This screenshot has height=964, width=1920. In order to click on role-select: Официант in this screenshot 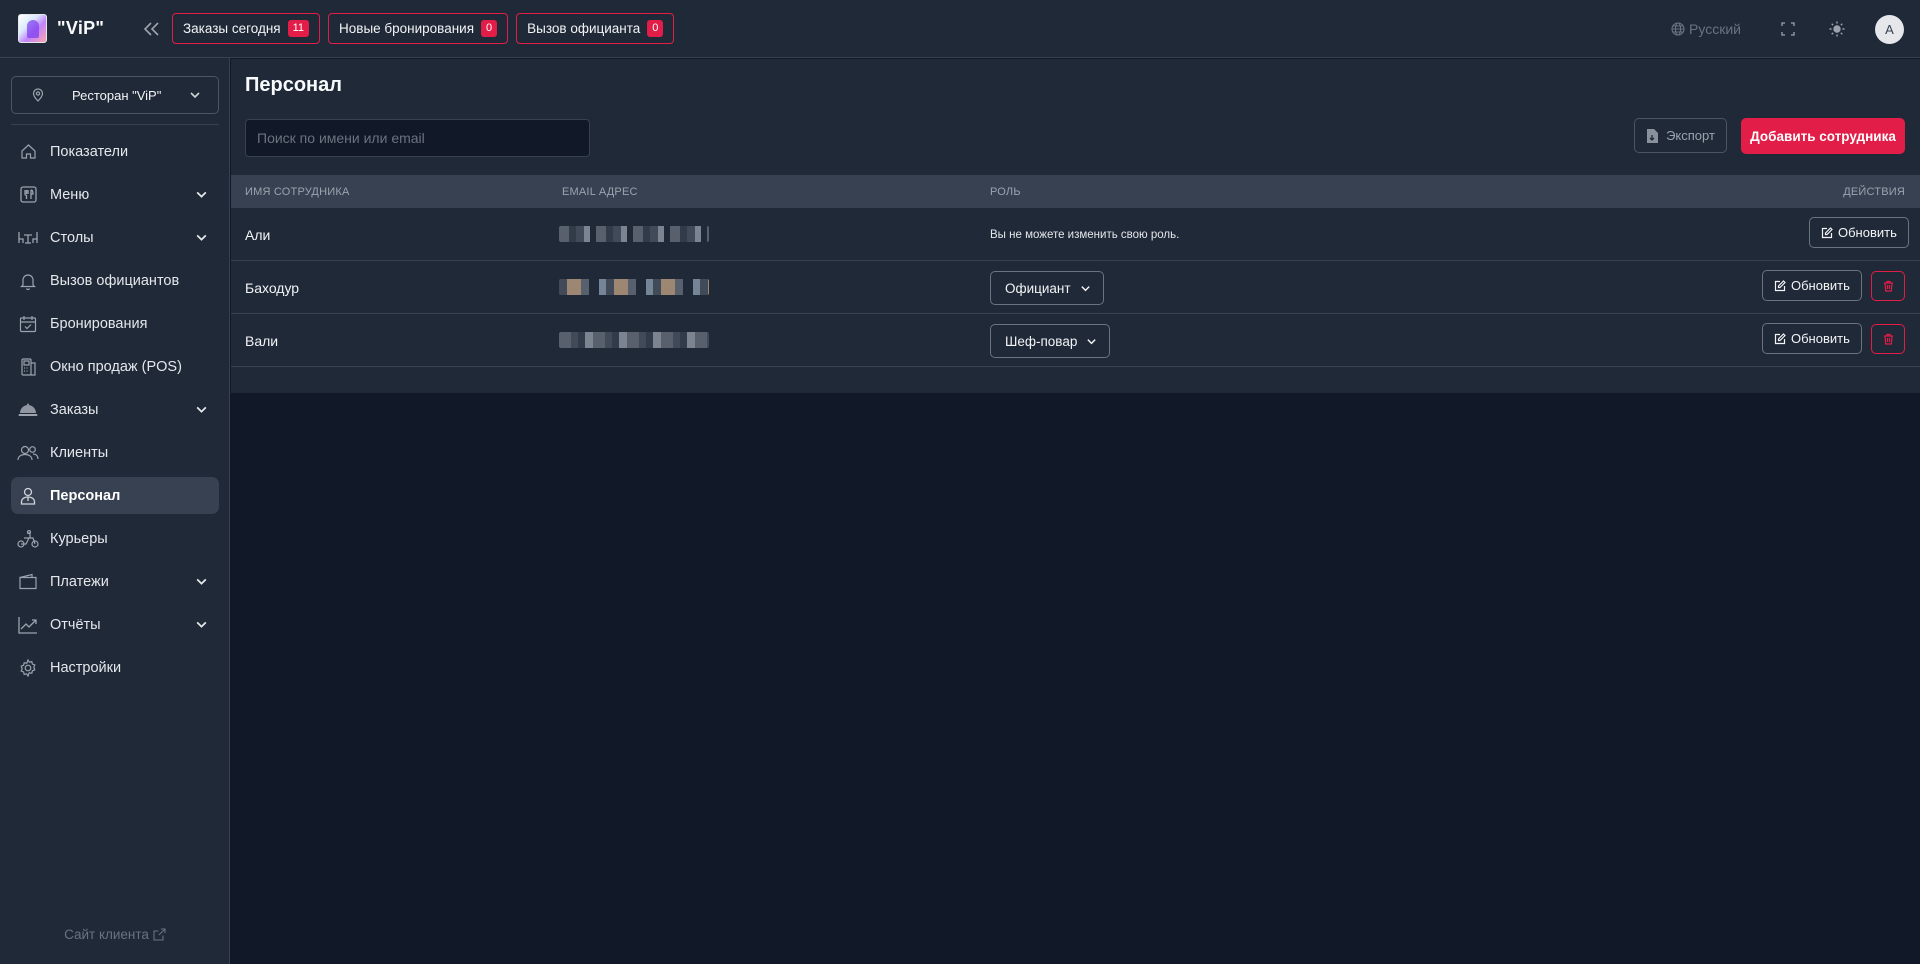, I will do `click(1047, 288)`.